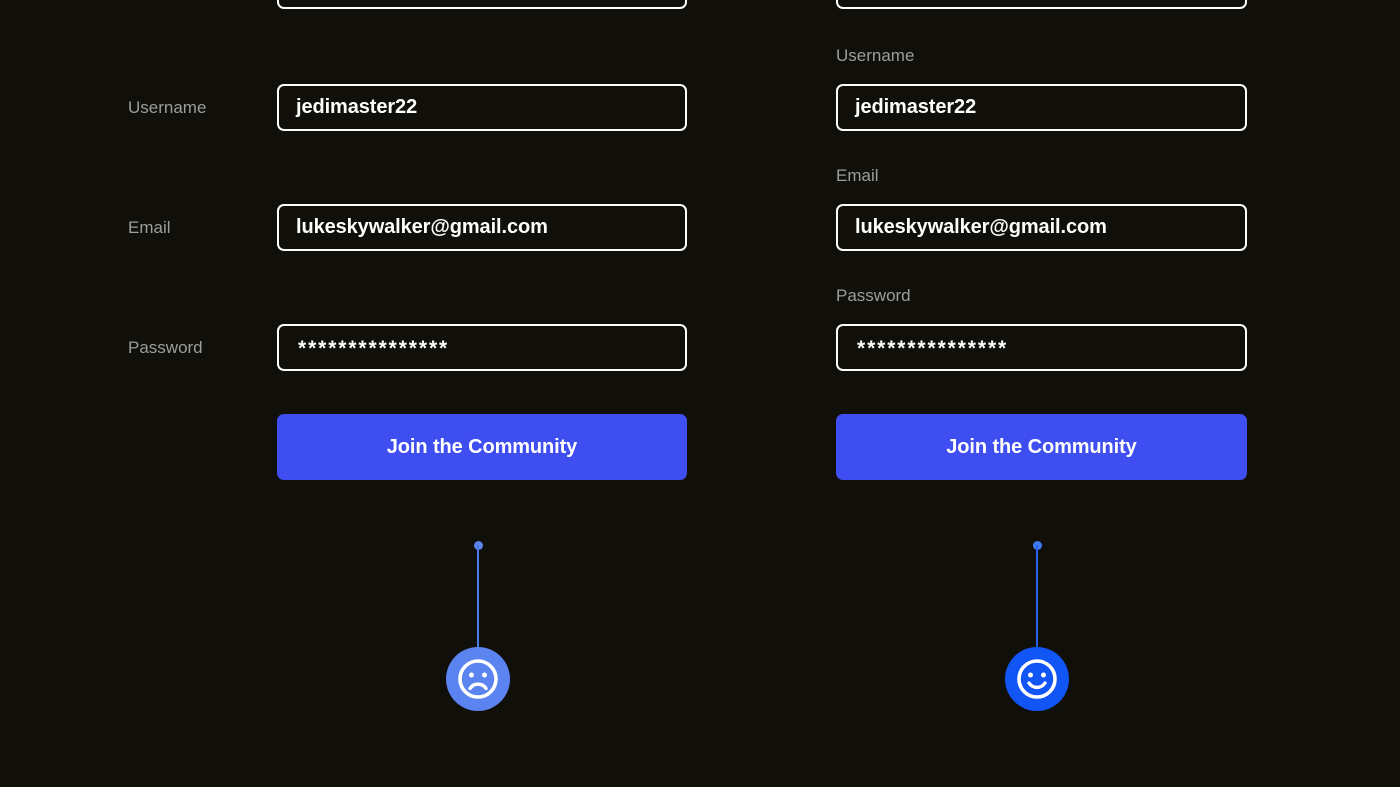  Describe the element at coordinates (482, 4) in the screenshot. I see `variant-a-clipped-field` at that location.